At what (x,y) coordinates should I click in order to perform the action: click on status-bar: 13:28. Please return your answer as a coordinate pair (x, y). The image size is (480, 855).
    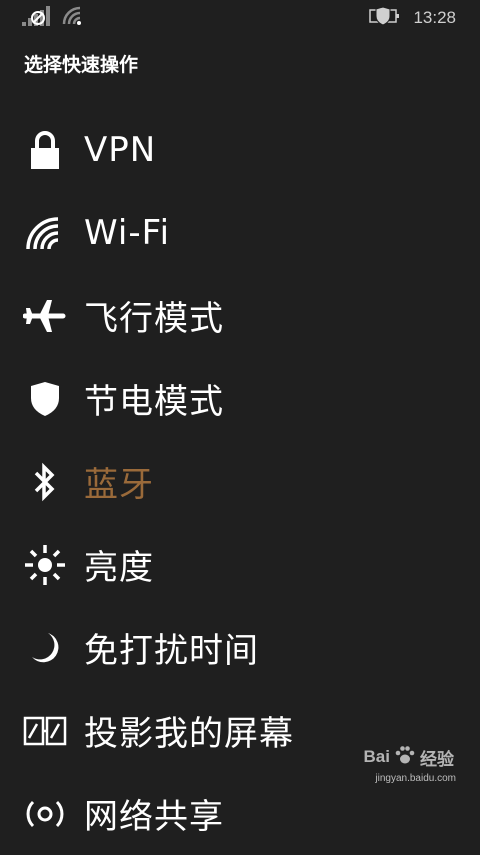
    Looking at the image, I should click on (240, 17).